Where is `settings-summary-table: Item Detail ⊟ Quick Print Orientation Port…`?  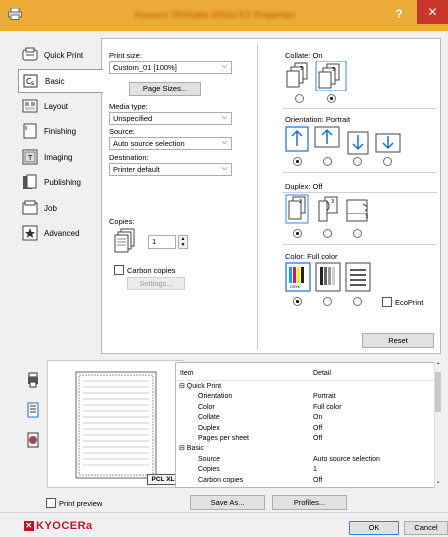
settings-summary-table: Item Detail ⊟ Quick Print Orientation Port… is located at coordinates (308, 425).